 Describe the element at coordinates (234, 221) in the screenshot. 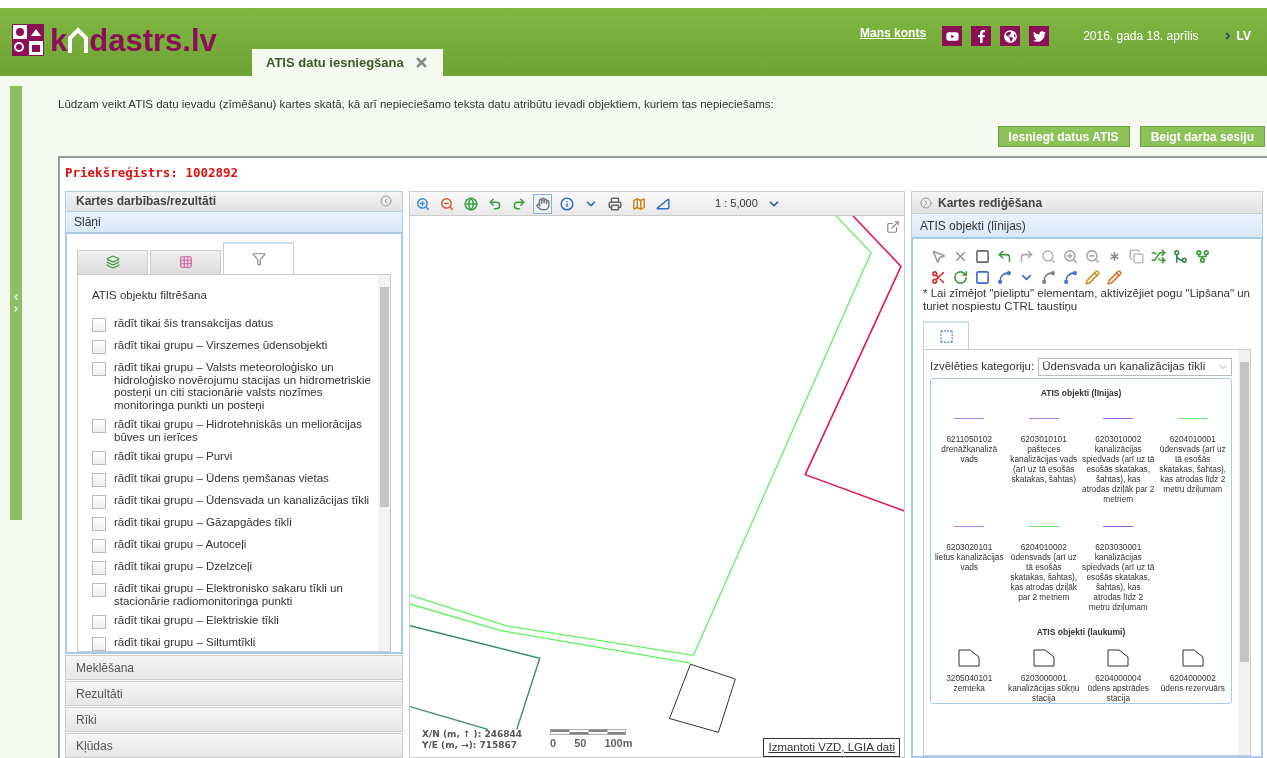

I see `section-header: Slāņi` at that location.